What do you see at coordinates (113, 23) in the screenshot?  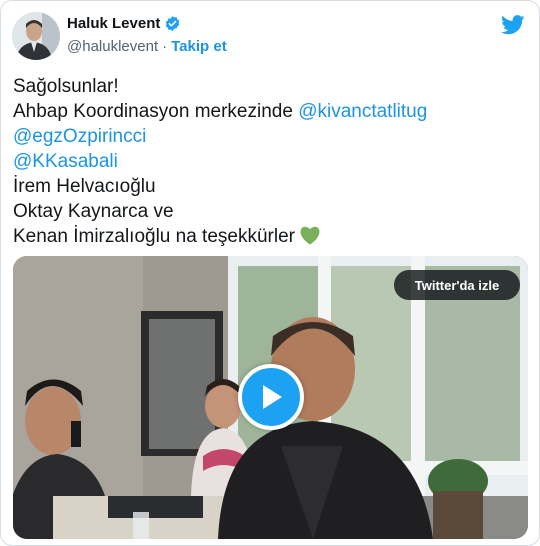 I see `author-display-name: Haluk Levent` at bounding box center [113, 23].